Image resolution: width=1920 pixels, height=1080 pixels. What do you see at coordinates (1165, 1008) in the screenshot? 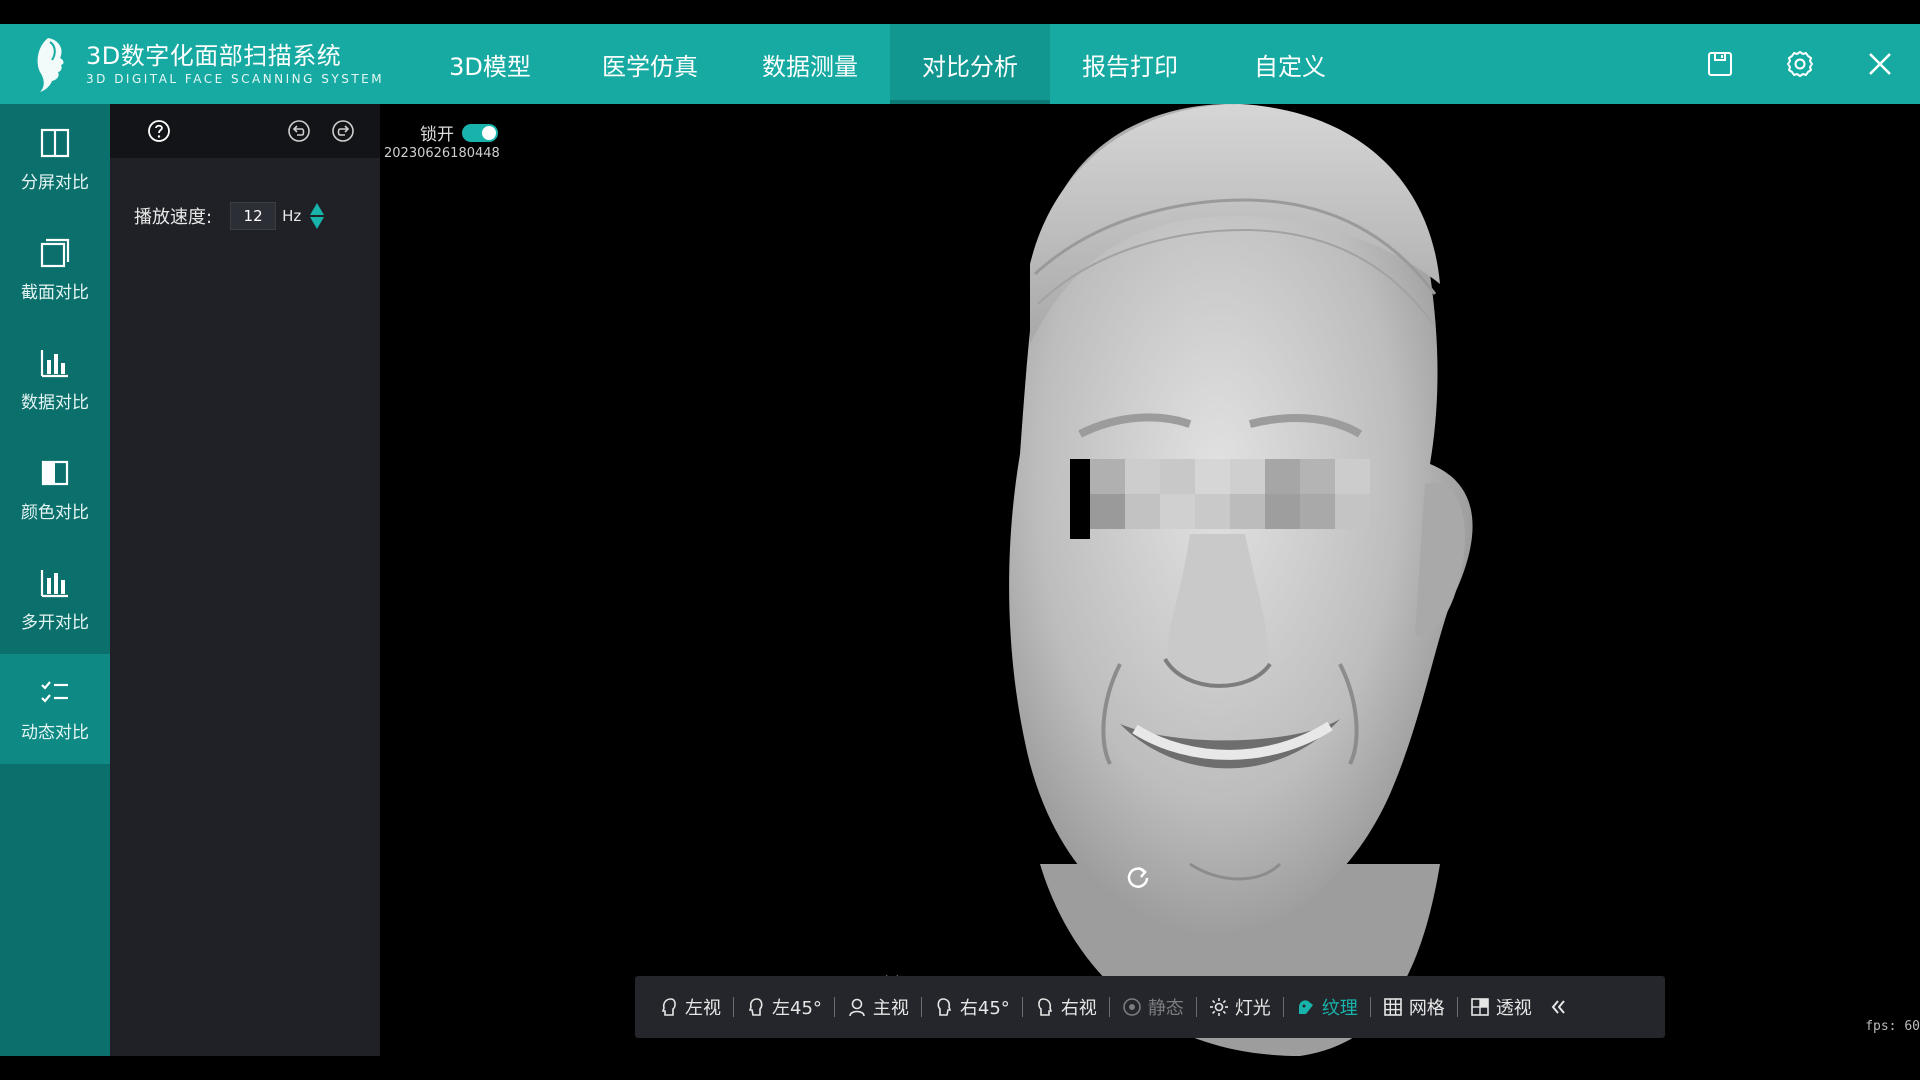
I see `static-label: 静态` at bounding box center [1165, 1008].